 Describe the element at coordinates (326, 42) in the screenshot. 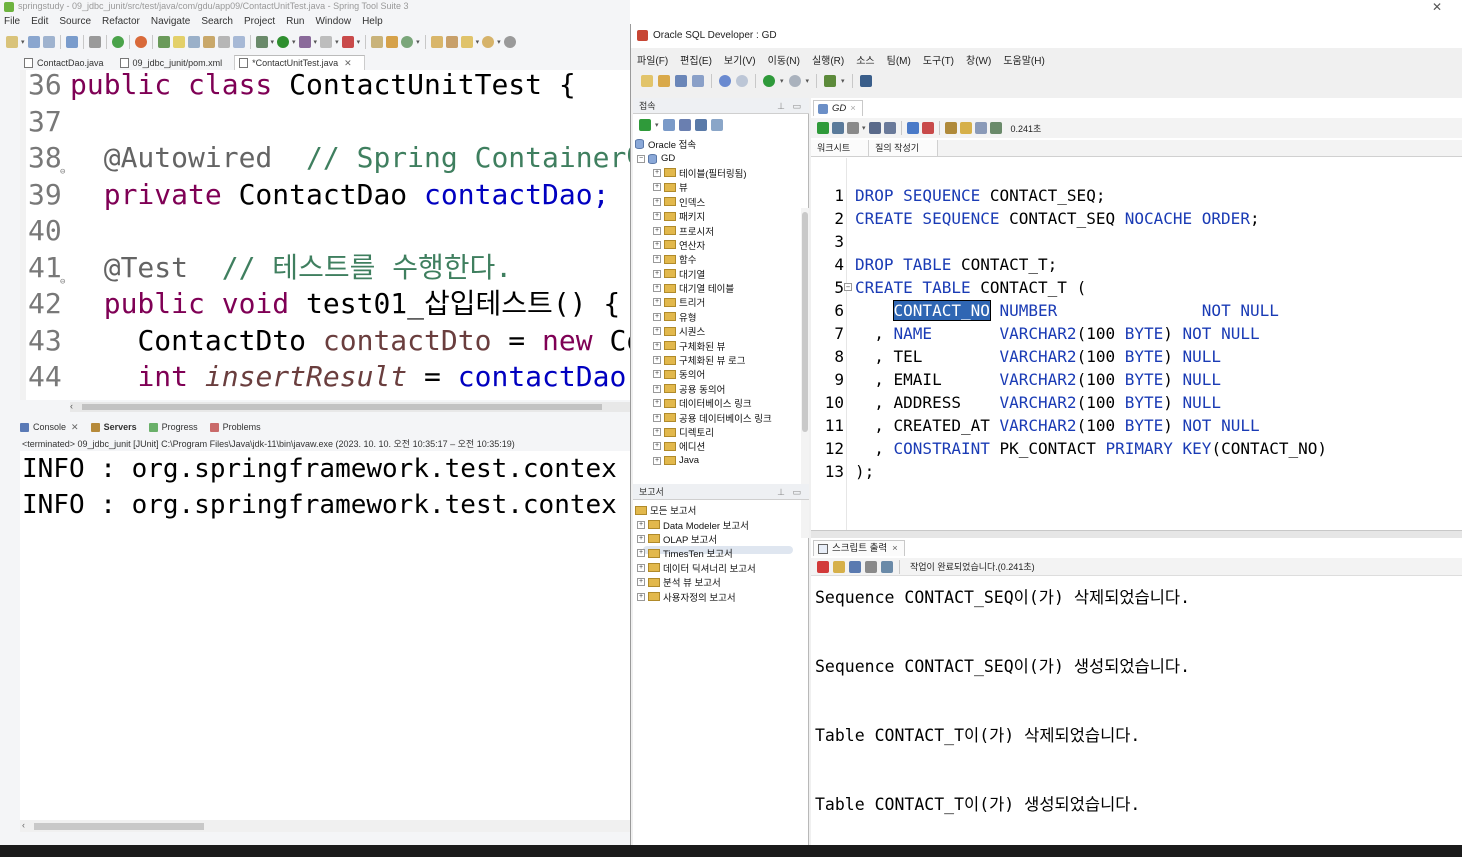

I see `stop-icon` at that location.